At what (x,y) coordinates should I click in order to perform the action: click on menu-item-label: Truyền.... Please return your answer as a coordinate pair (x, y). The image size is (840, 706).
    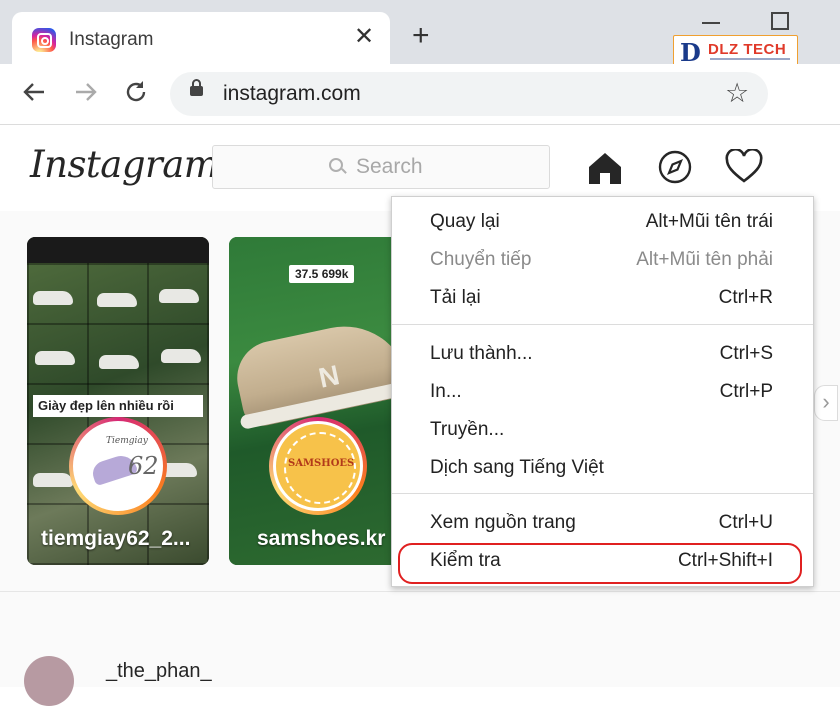
    Looking at the image, I should click on (467, 429).